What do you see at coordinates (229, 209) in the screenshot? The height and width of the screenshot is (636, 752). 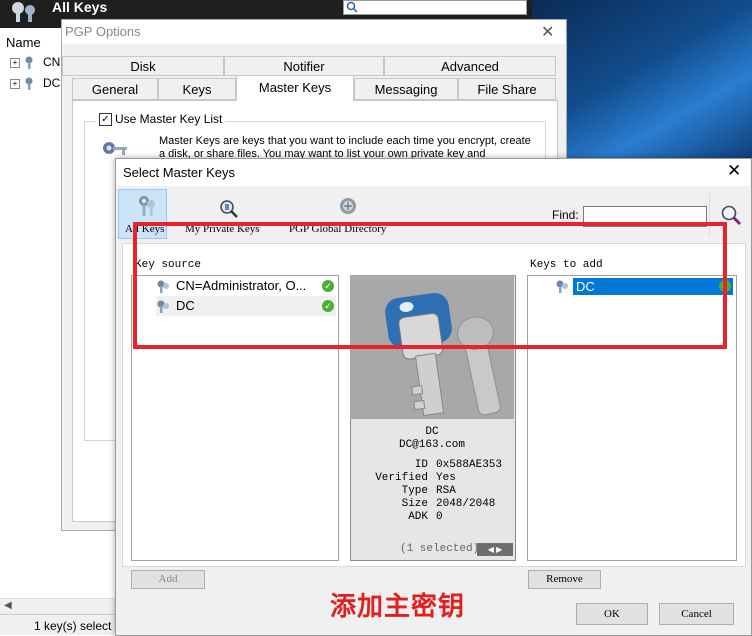 I see `my-private-keys-icon` at bounding box center [229, 209].